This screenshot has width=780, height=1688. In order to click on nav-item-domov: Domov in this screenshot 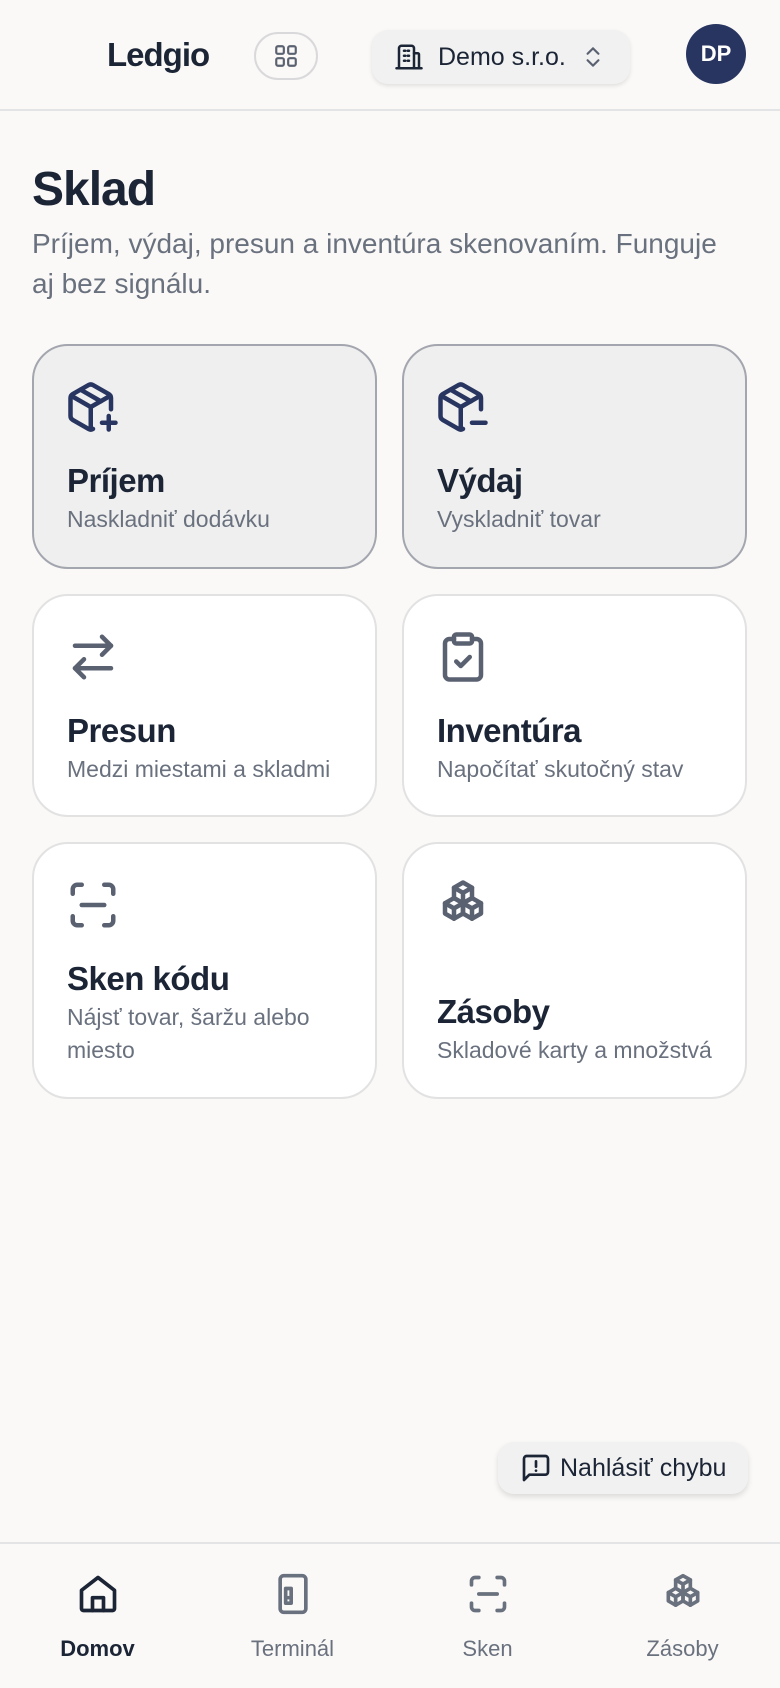, I will do `click(97, 1616)`.